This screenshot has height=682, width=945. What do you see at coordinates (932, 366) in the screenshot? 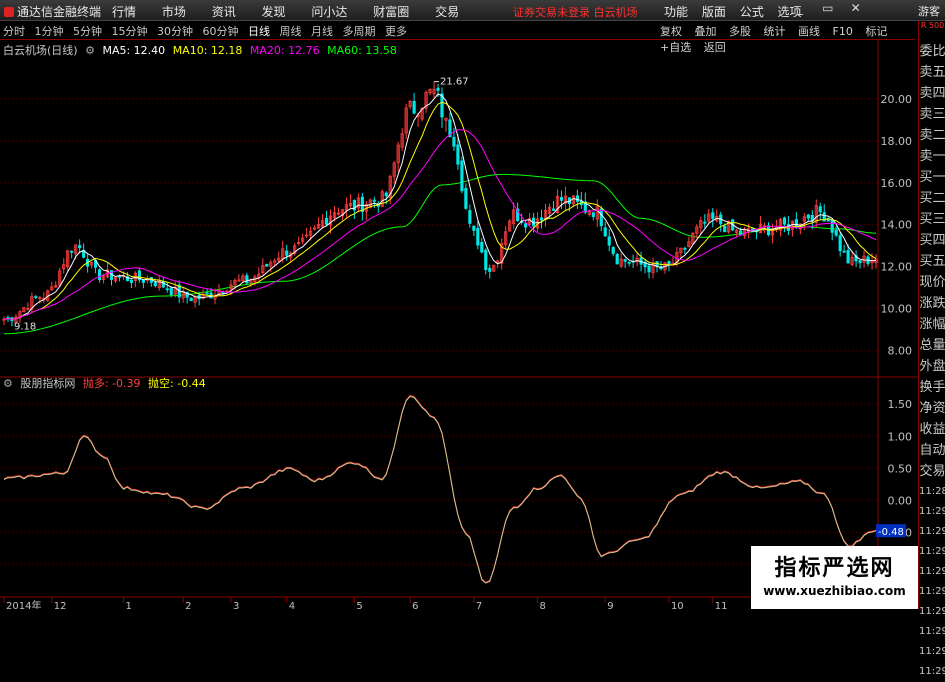
I see `sidebar-item: 外盘` at bounding box center [932, 366].